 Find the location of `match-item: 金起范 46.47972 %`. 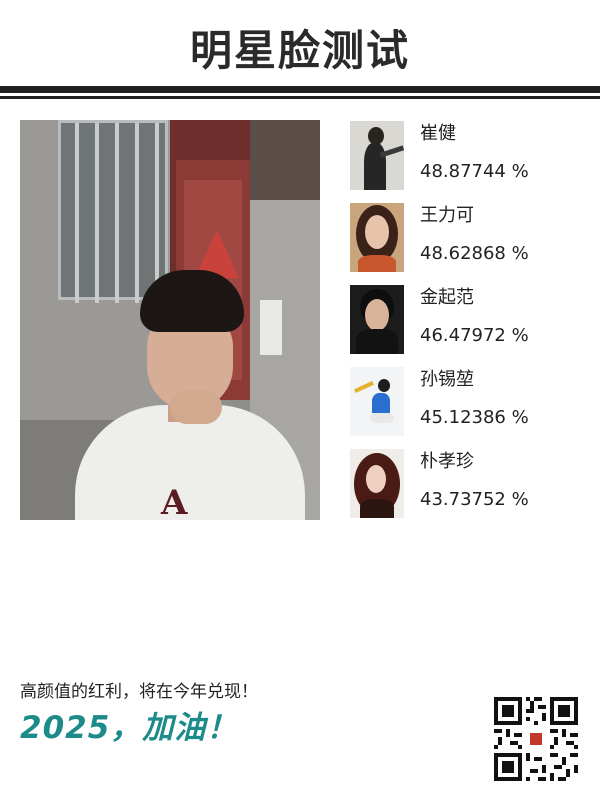

match-item: 金起范 46.47972 % is located at coordinates (465, 326).